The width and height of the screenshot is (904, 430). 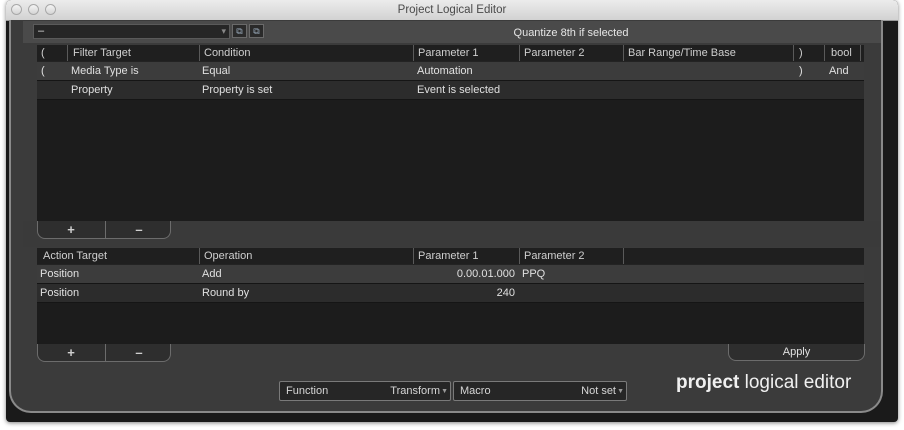 What do you see at coordinates (223, 31) in the screenshot?
I see `chevron-down-icon: ▾` at bounding box center [223, 31].